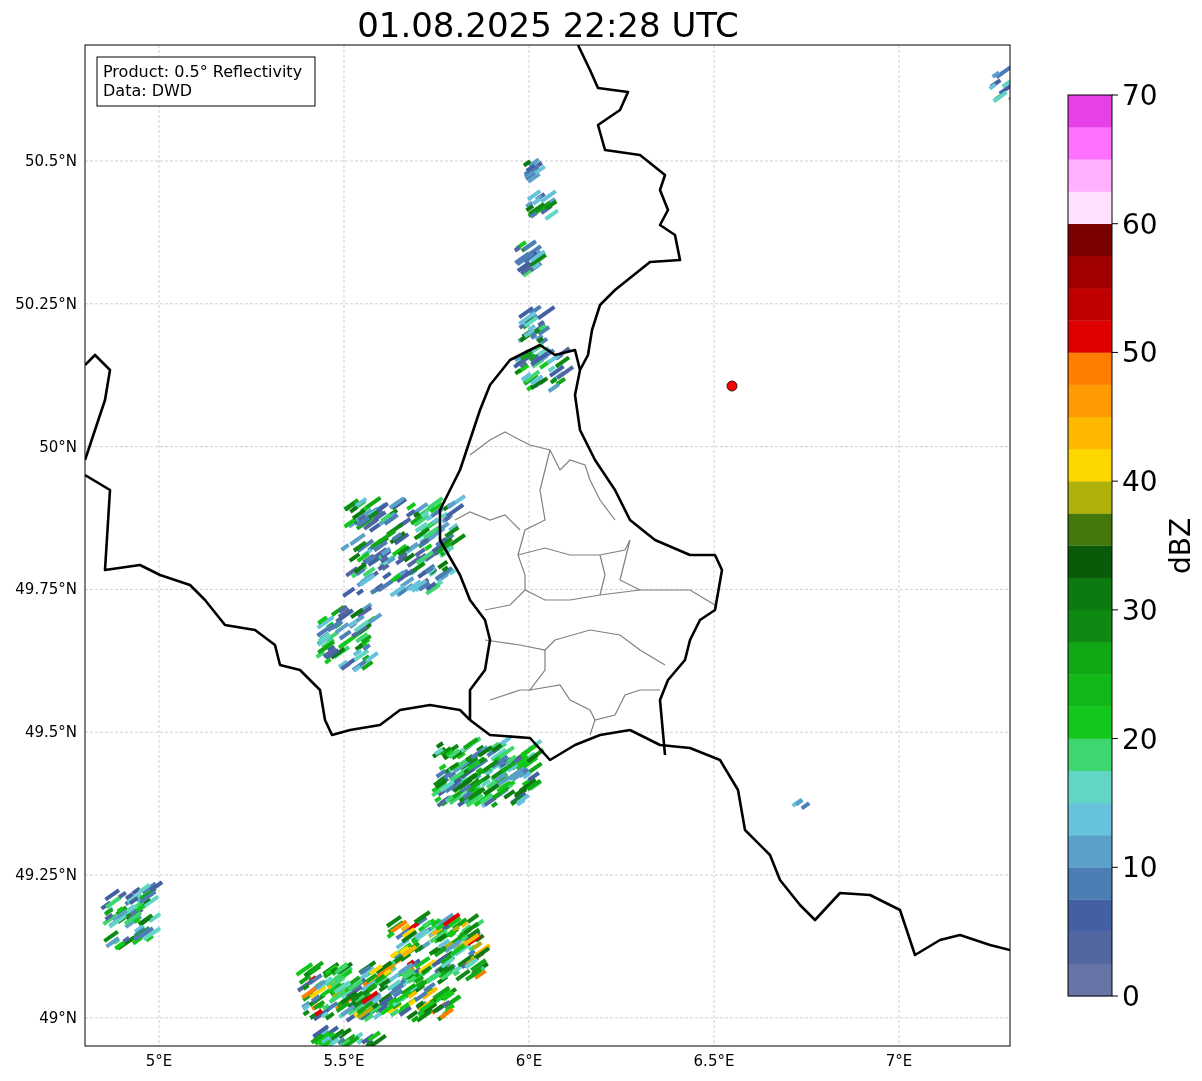 The height and width of the screenshot is (1081, 1202). Describe the element at coordinates (529, 1061) in the screenshot. I see `longitude-label: 6°E` at that location.